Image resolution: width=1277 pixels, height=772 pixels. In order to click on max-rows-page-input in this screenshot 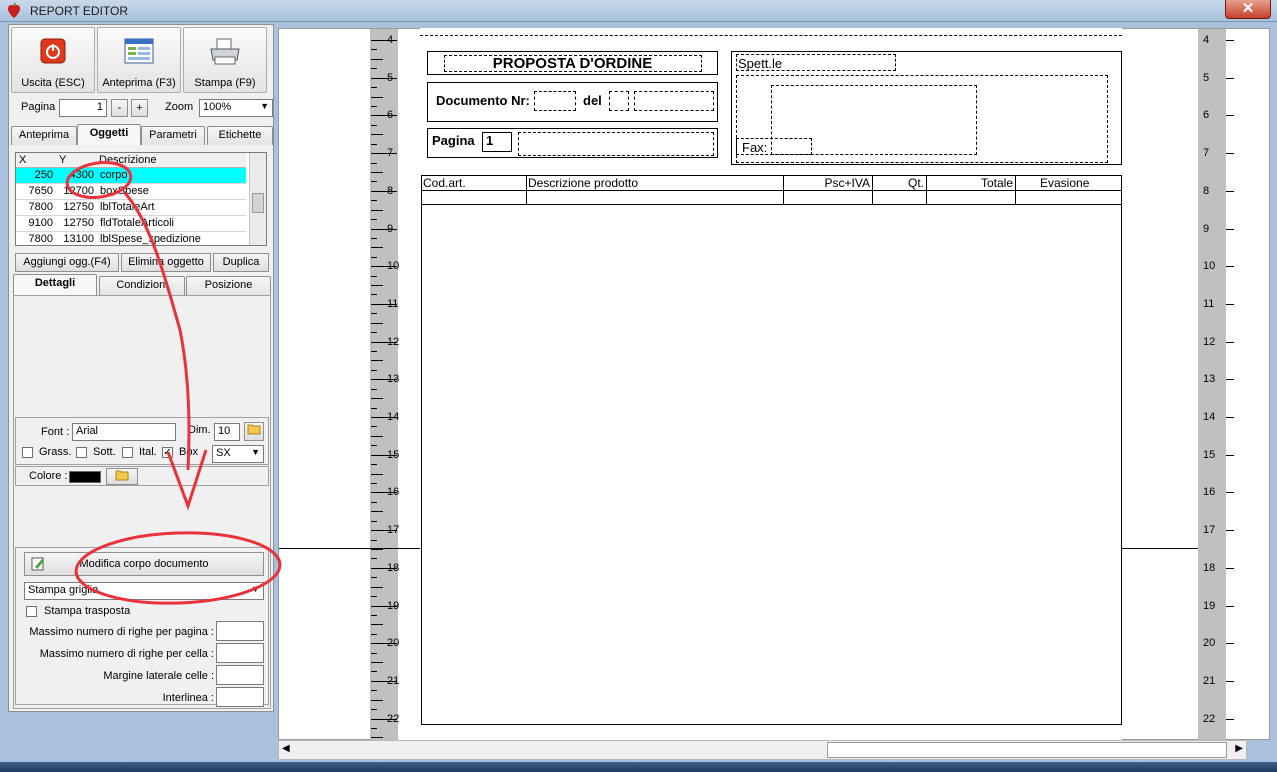, I will do `click(240, 631)`.